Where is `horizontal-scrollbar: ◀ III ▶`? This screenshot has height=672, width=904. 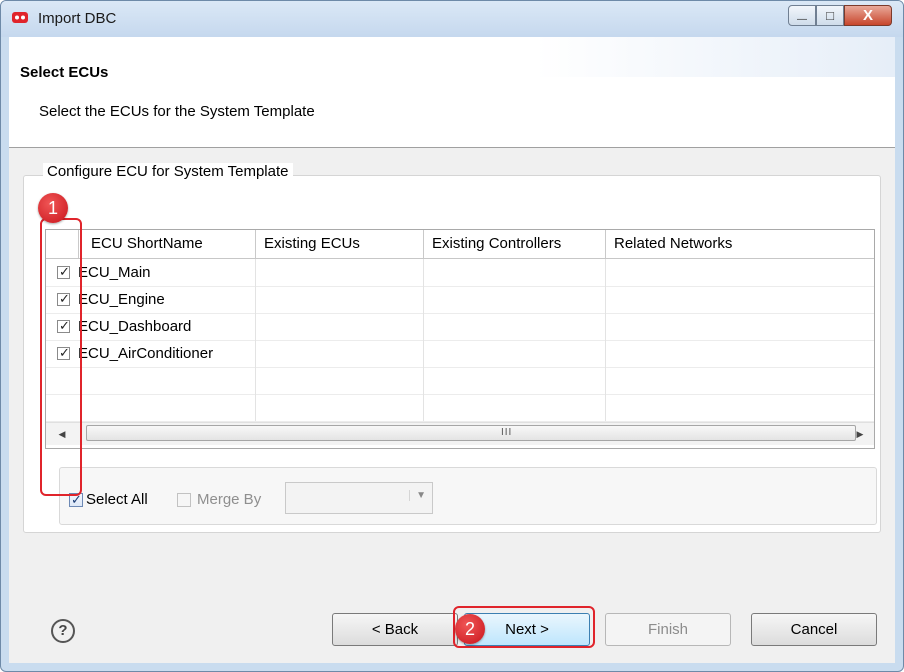
horizontal-scrollbar: ◀ III ▶ is located at coordinates (460, 433).